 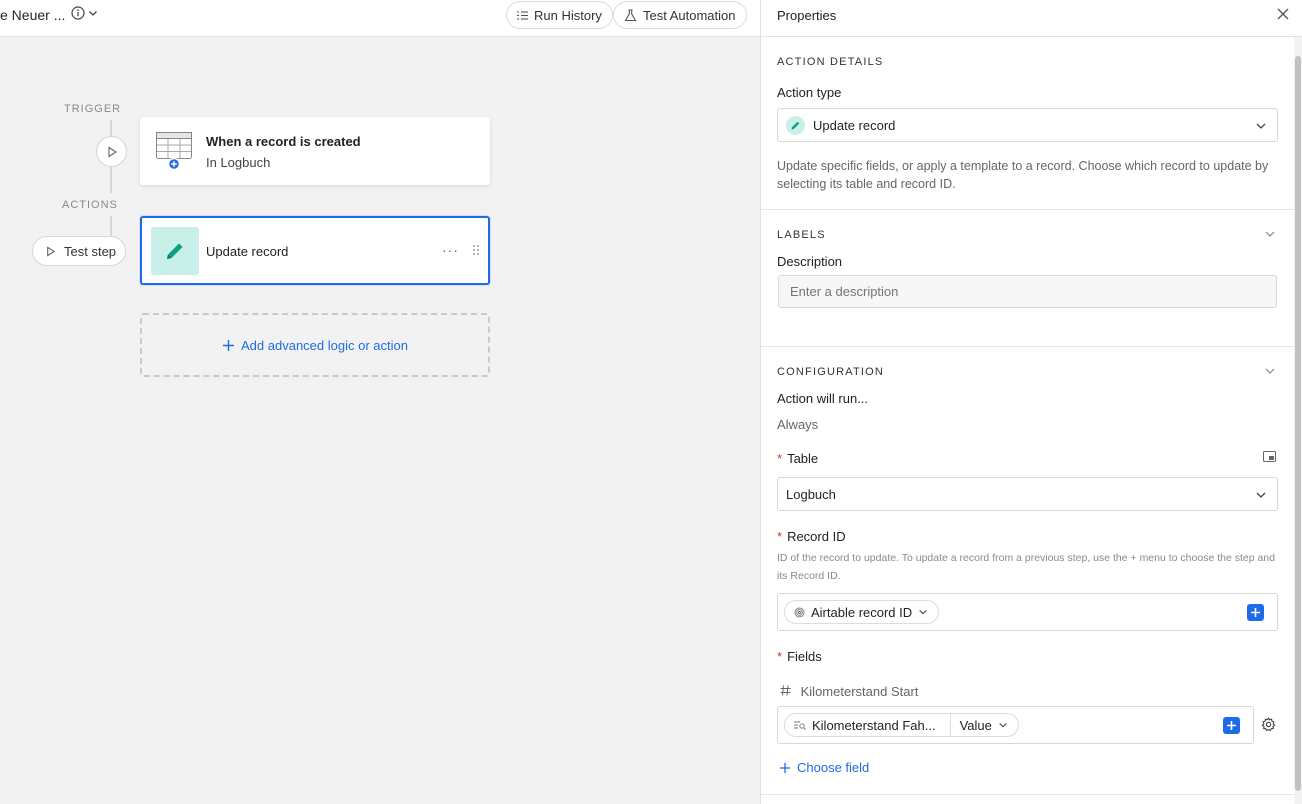 I want to click on record-id-label-text: Record ID, so click(x=816, y=536).